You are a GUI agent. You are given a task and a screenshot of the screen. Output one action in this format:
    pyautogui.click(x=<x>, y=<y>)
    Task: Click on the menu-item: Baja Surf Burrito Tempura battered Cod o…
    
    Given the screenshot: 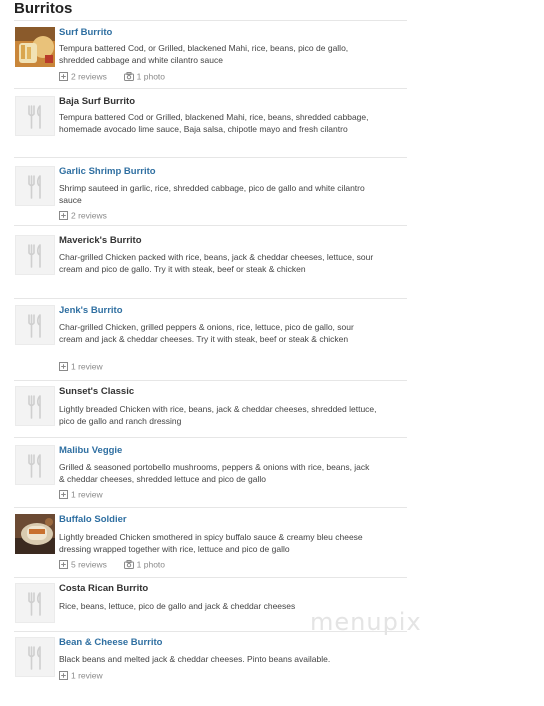 What is the action you would take?
    pyautogui.click(x=210, y=127)
    